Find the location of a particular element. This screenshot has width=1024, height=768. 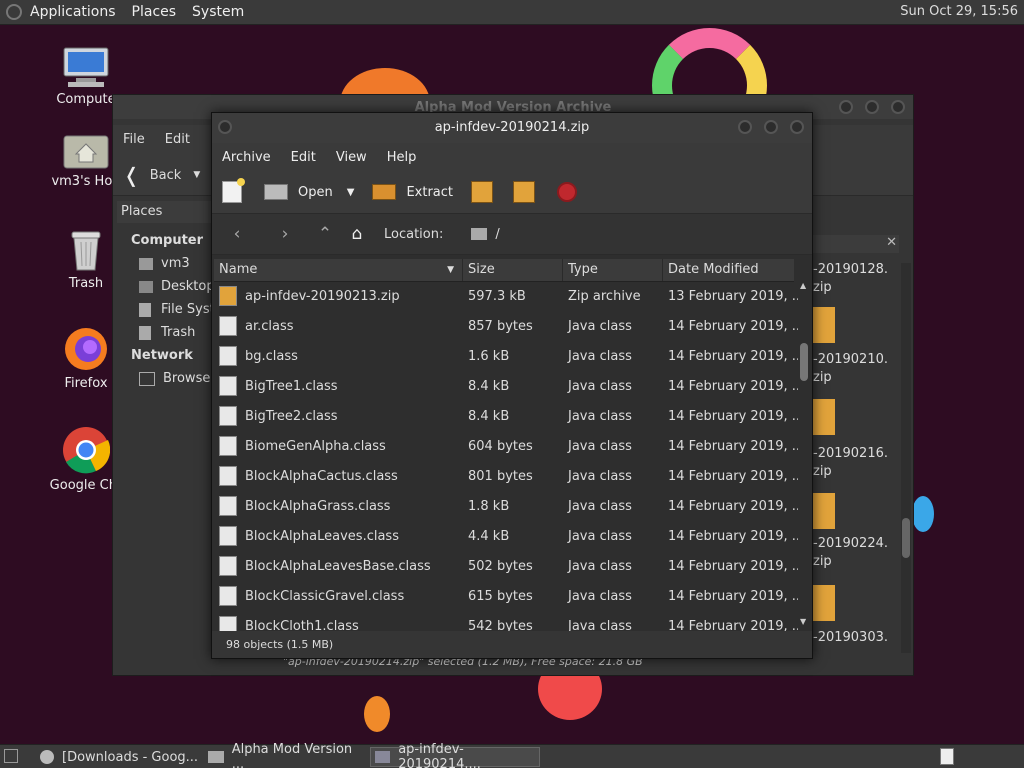

file-list-scrollbar: ▲ ▼ is located at coordinates (804, 456).